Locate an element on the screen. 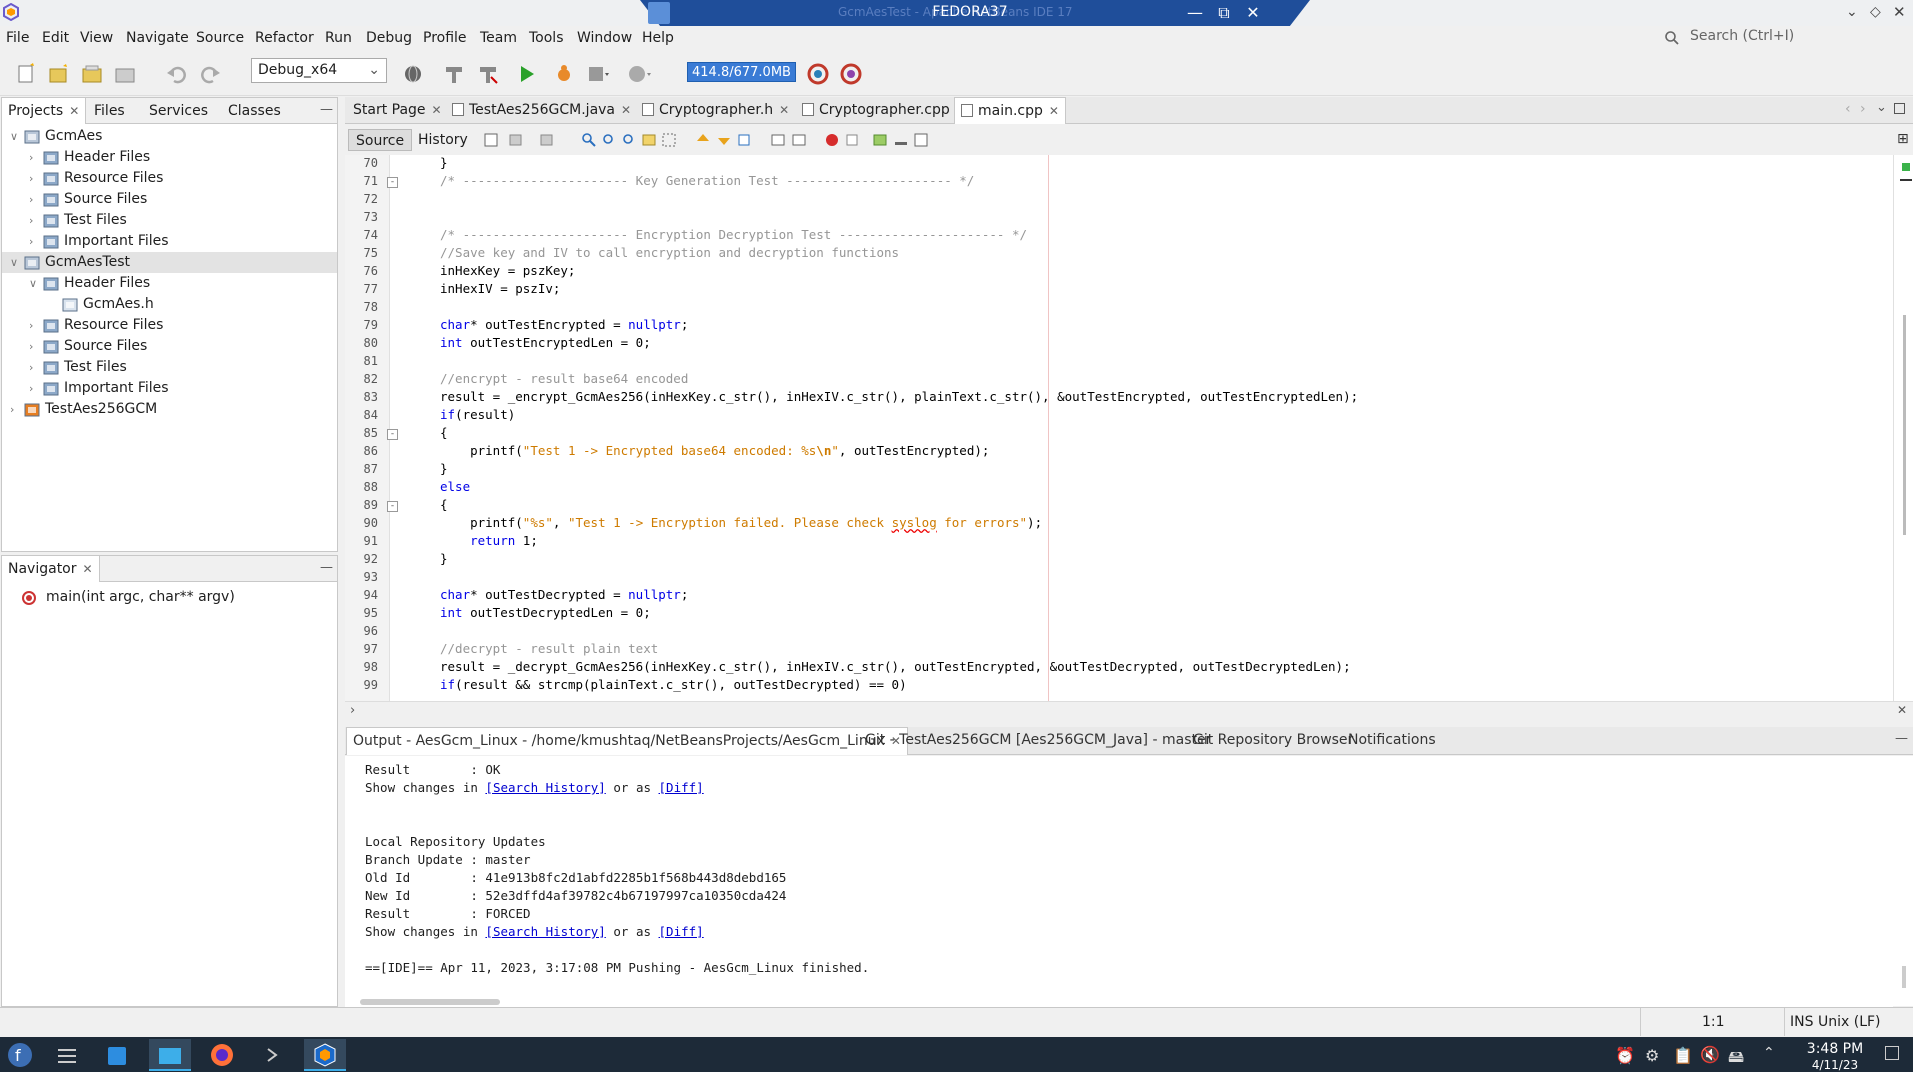 This screenshot has height=1072, width=1913. diamond-icon: ◇ is located at coordinates (1875, 12).